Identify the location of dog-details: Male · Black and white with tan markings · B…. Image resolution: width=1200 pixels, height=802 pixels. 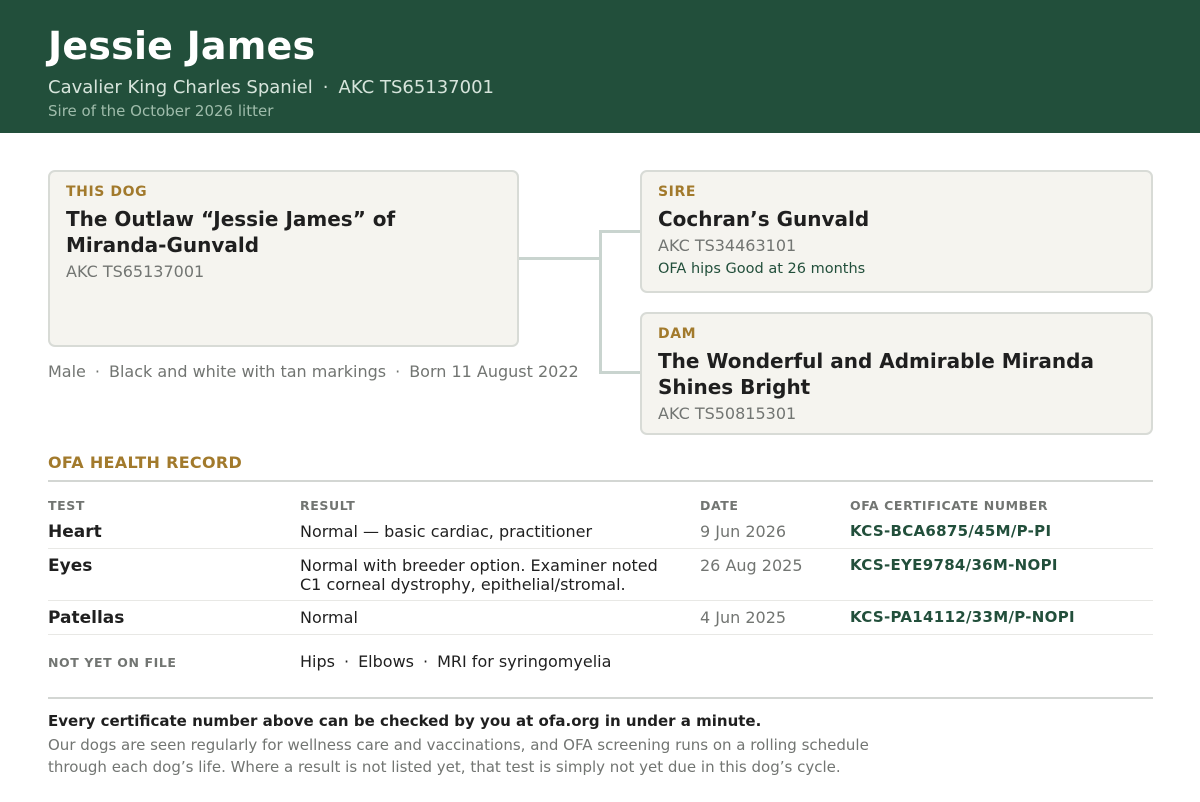
(313, 371).